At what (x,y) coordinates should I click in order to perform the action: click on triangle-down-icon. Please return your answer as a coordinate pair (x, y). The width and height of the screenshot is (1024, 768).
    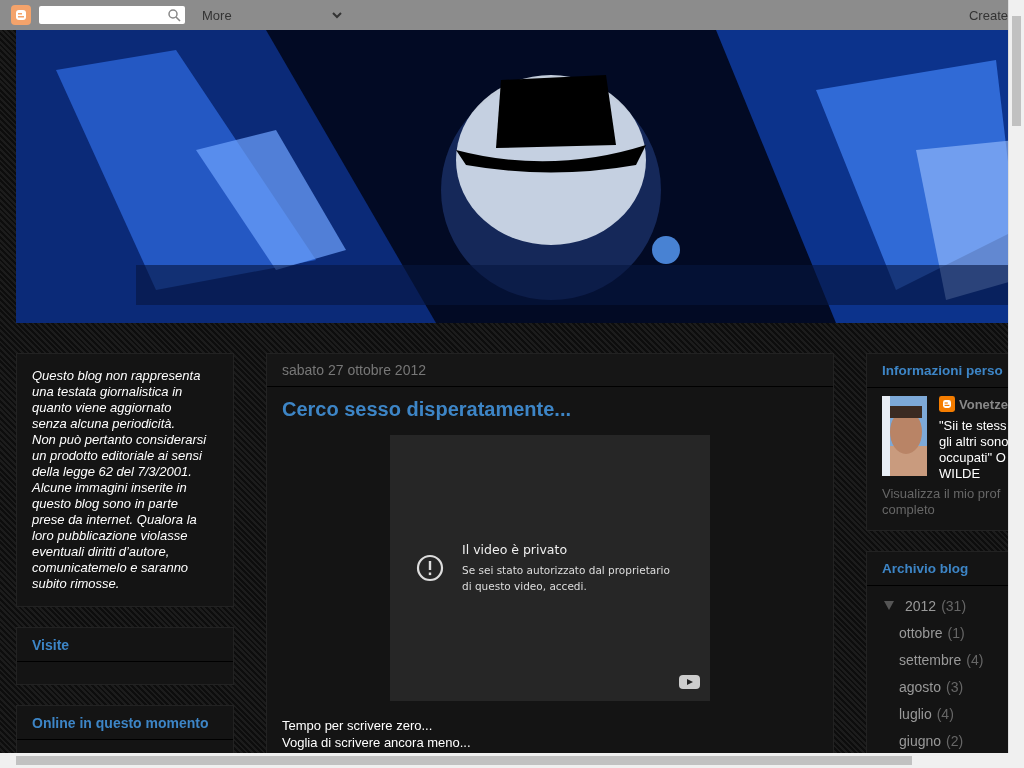
    Looking at the image, I should click on (889, 605).